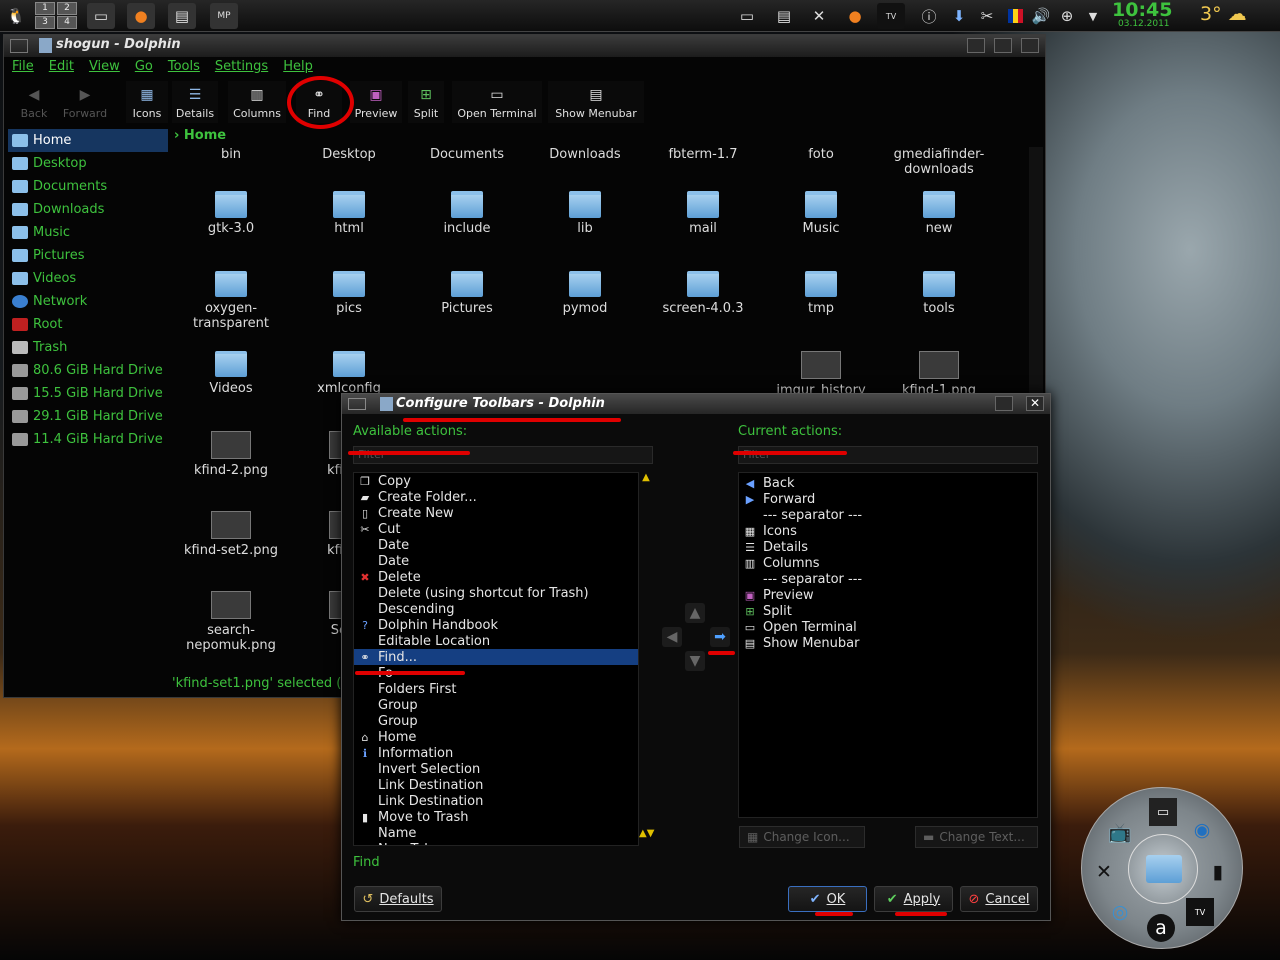  Describe the element at coordinates (496, 801) in the screenshot. I see `list-item: Link Destination` at that location.